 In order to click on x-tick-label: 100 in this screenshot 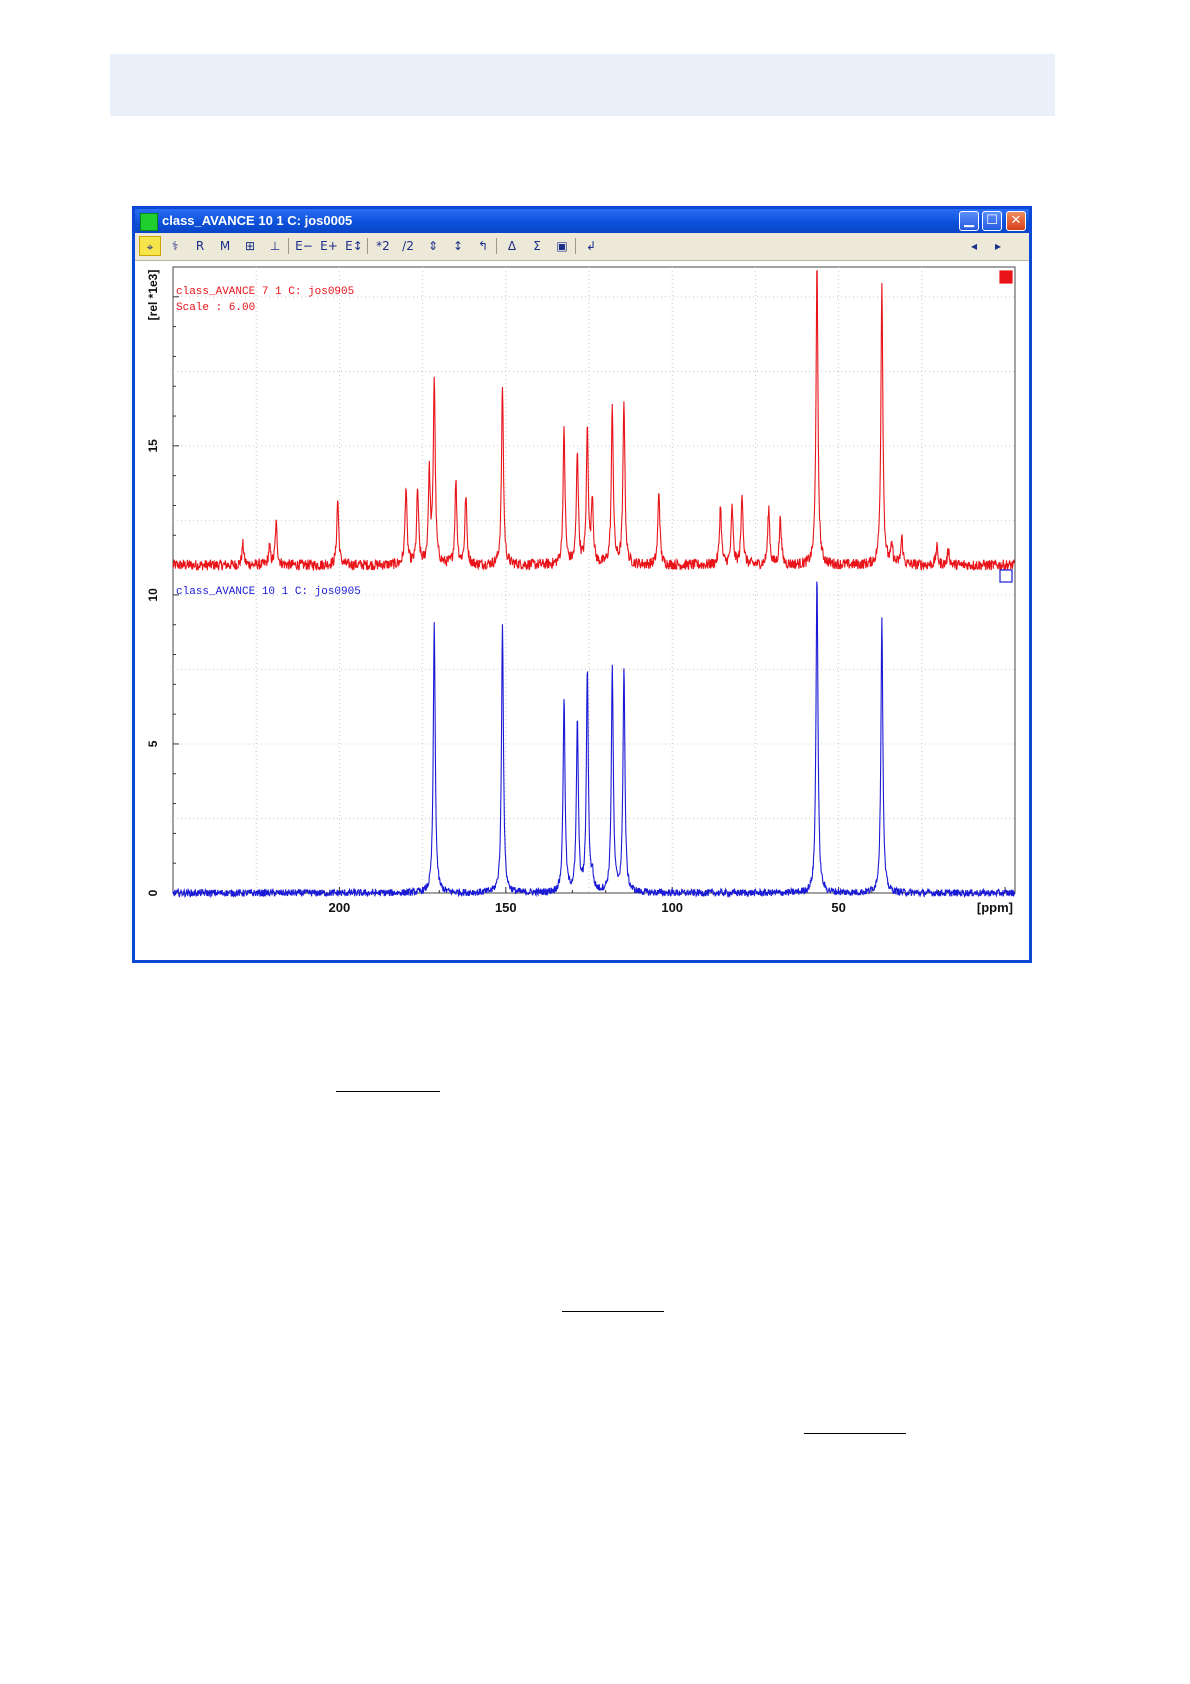, I will do `click(672, 907)`.